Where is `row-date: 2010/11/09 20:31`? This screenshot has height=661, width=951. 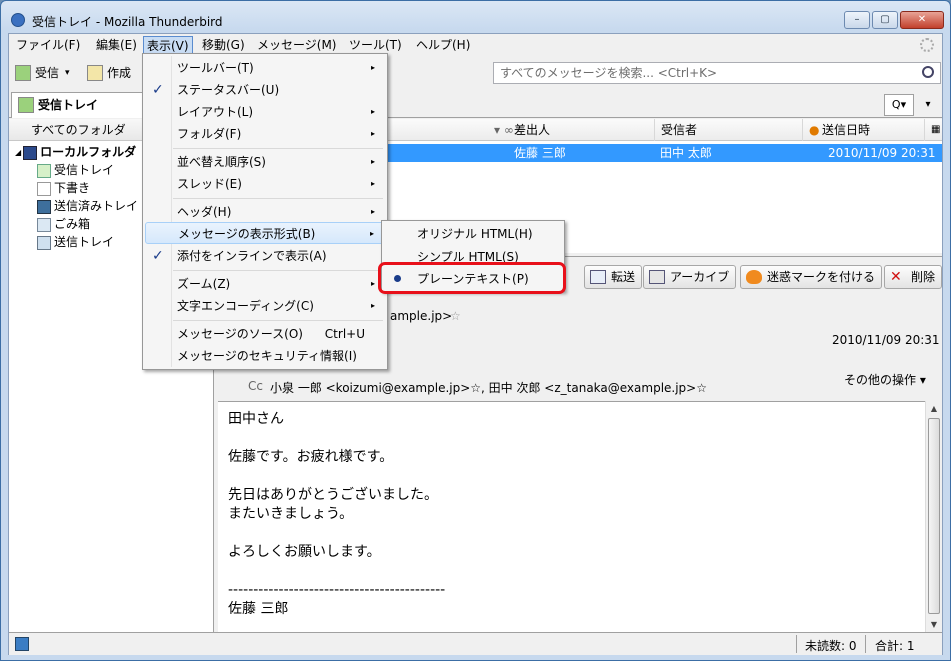
row-date: 2010/11/09 20:31 is located at coordinates (882, 153).